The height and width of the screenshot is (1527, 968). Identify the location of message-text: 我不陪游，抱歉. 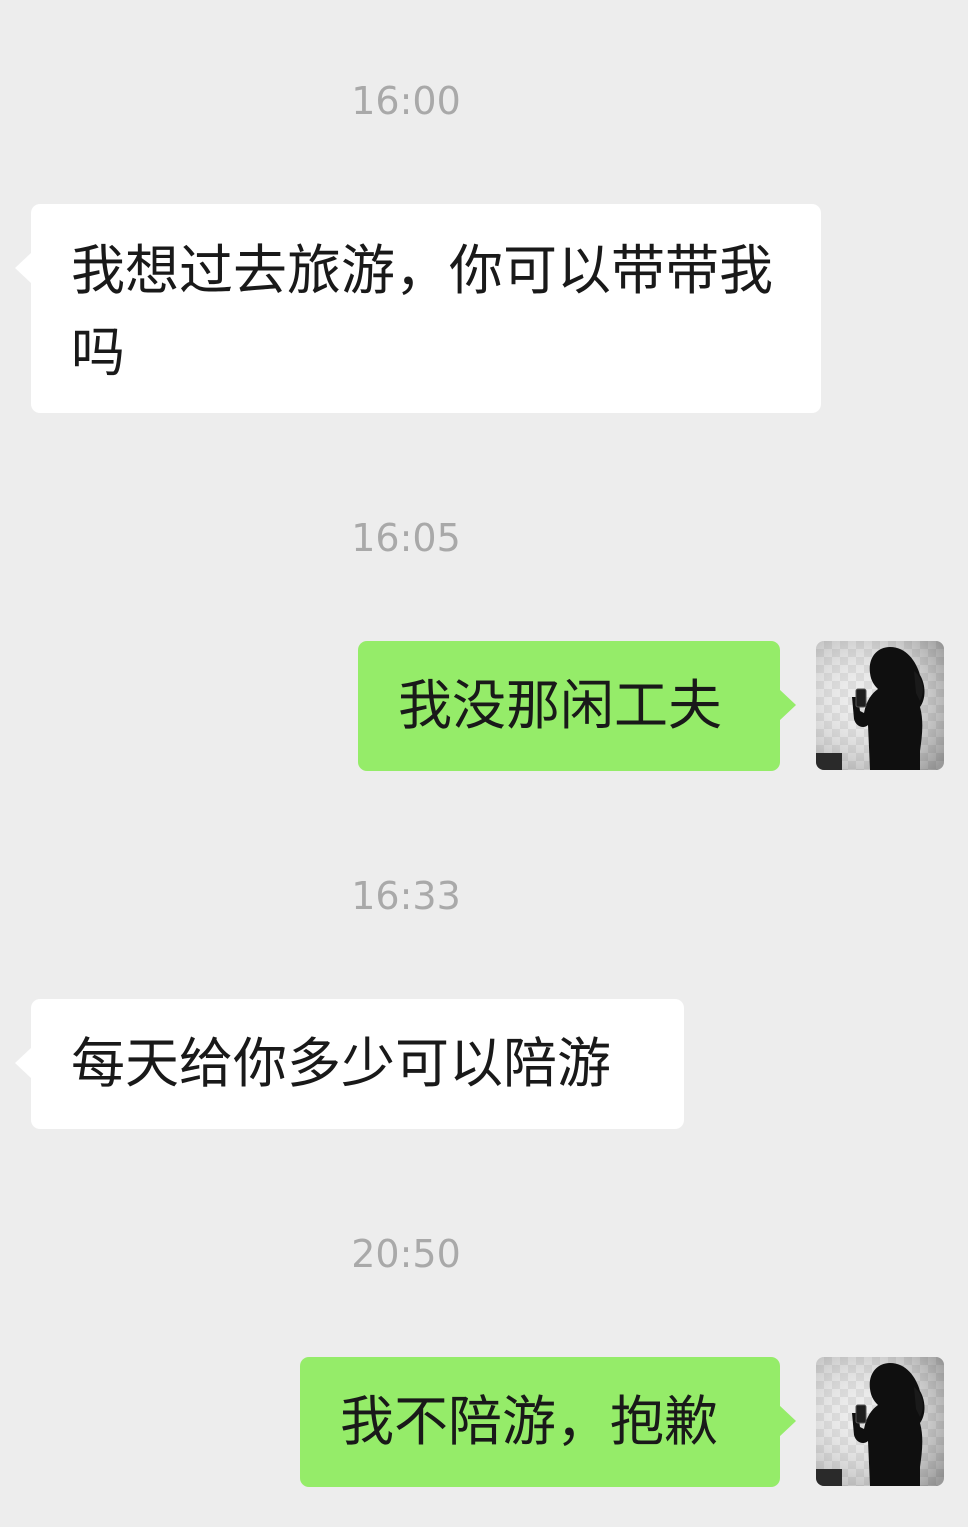
(529, 1421).